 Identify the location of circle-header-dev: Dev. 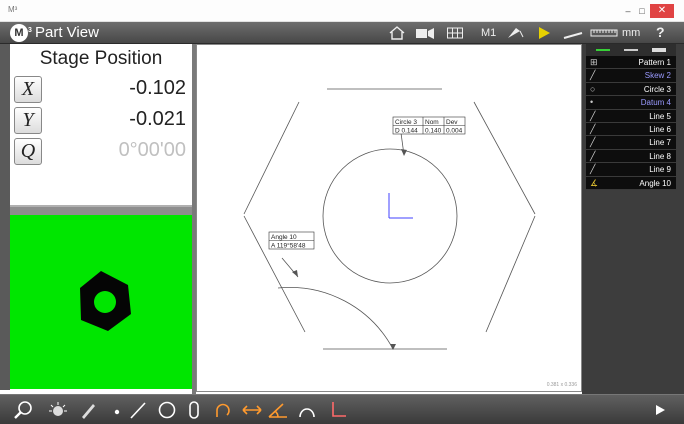
(452, 122).